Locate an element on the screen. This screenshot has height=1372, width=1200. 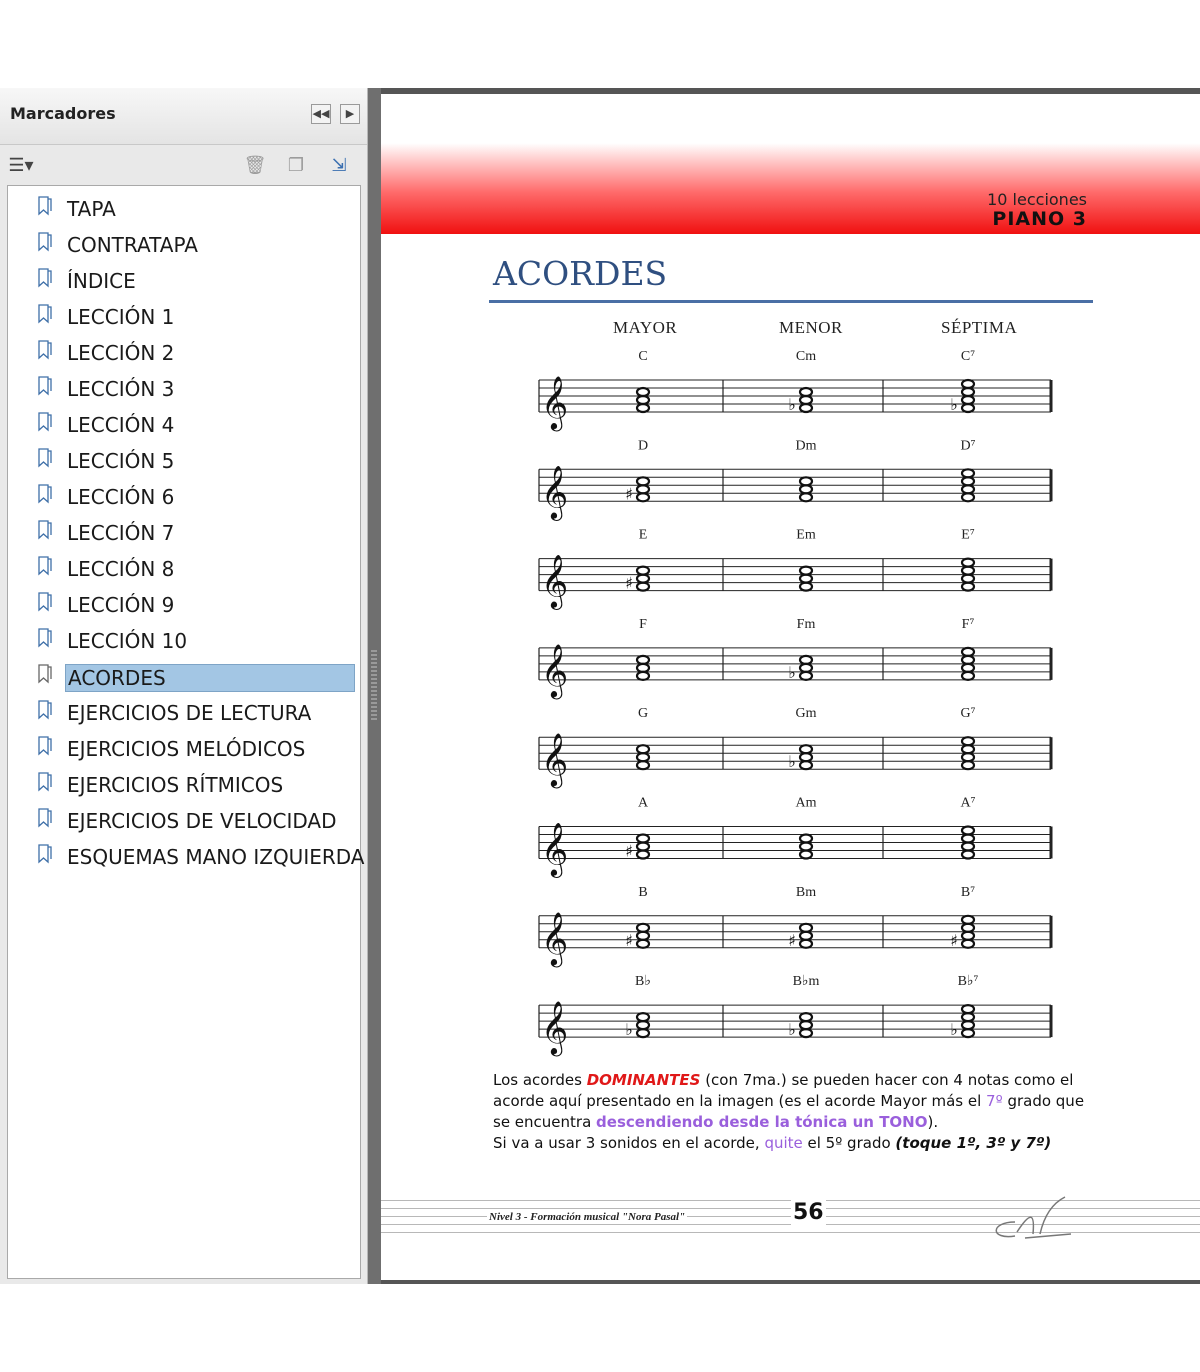
bookmark-item: LECCIÓN 3 is located at coordinates (184, 389).